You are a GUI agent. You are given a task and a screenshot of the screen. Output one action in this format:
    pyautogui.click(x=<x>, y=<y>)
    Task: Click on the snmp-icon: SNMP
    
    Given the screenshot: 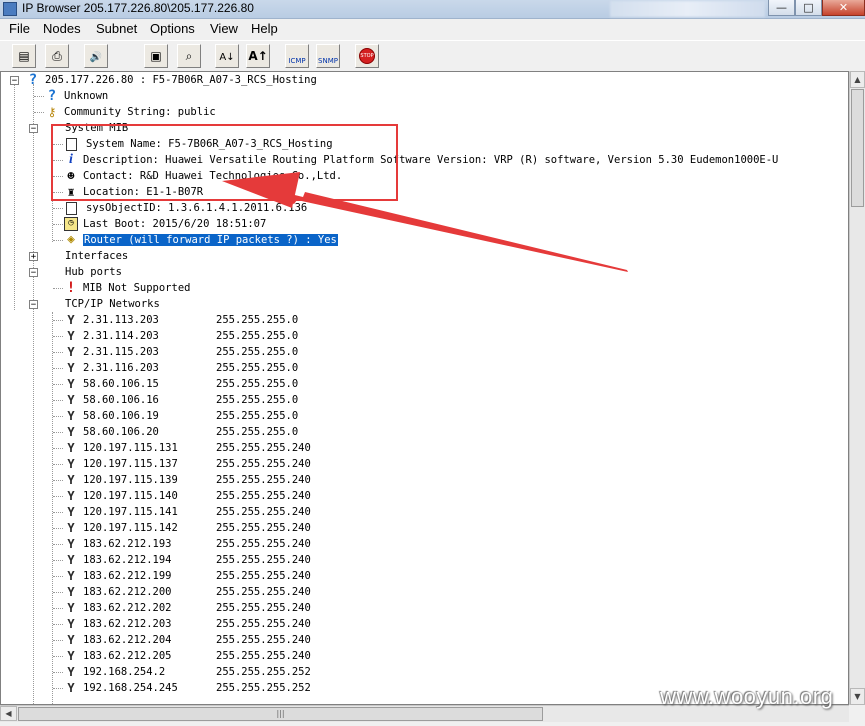 What is the action you would take?
    pyautogui.click(x=328, y=61)
    